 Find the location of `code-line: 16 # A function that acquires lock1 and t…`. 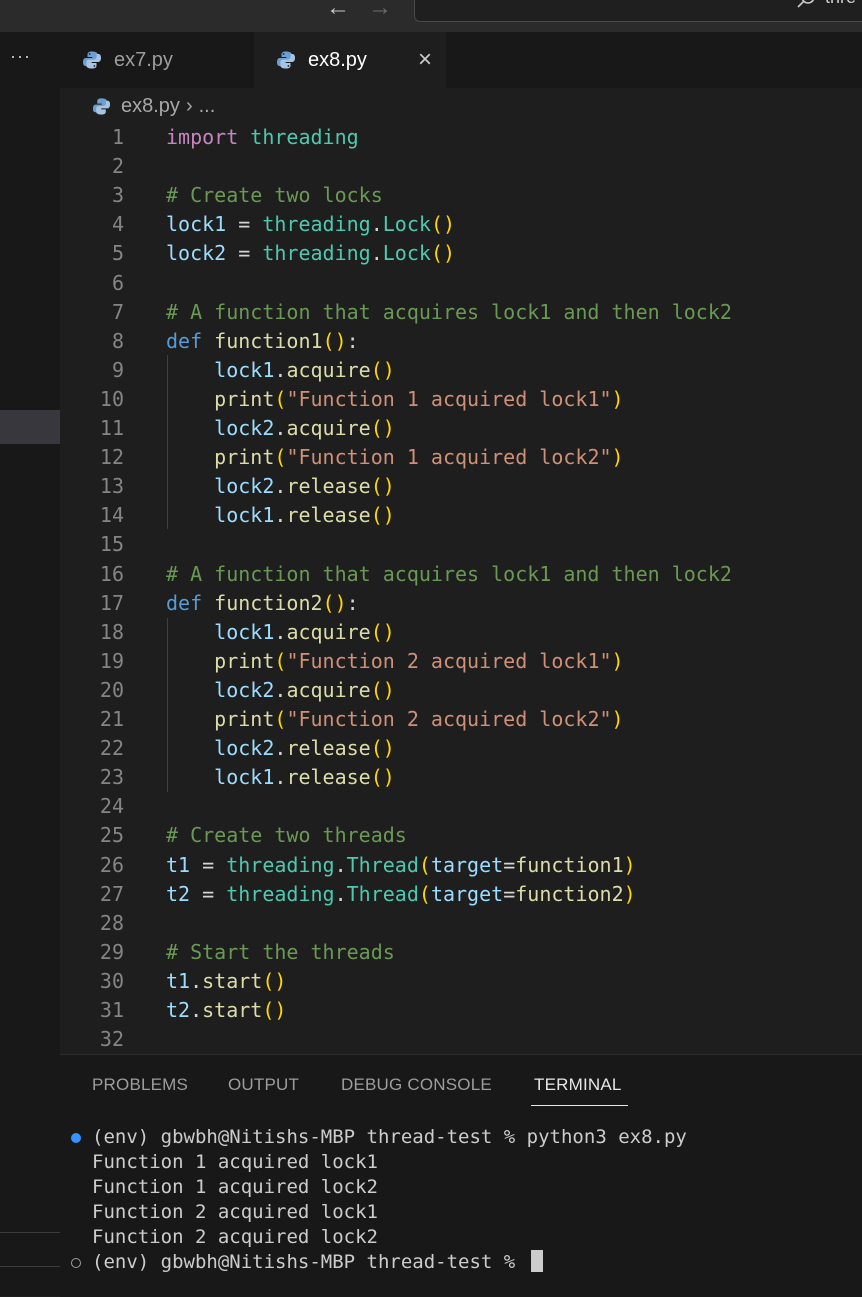

code-line: 16 # A function that acquires lock1 and t… is located at coordinates (461, 574).